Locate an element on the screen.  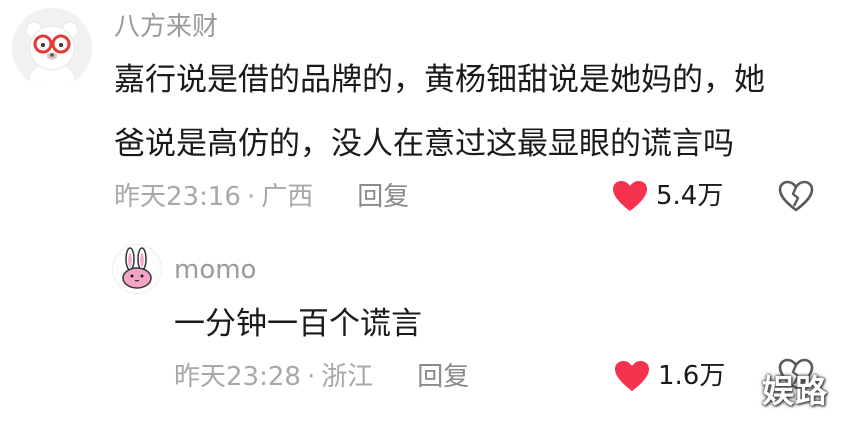
dislike-button is located at coordinates (796, 198).